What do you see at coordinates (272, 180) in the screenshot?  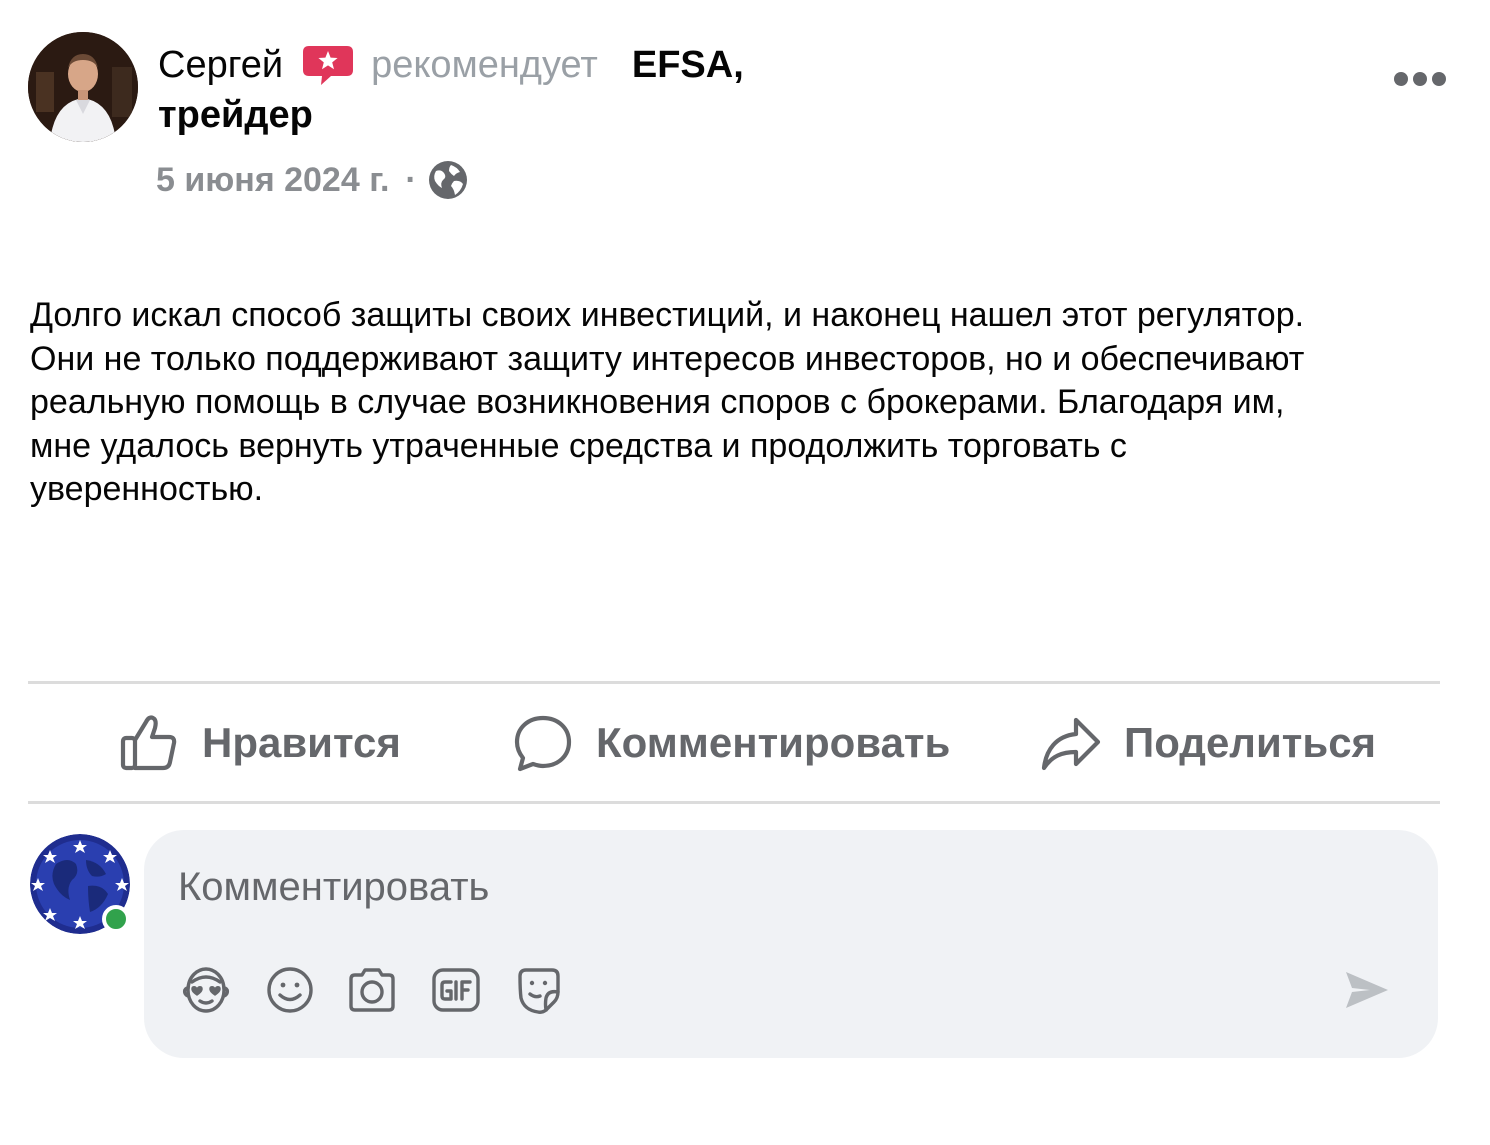 I see `post-date: 5 июня 2024 г.` at bounding box center [272, 180].